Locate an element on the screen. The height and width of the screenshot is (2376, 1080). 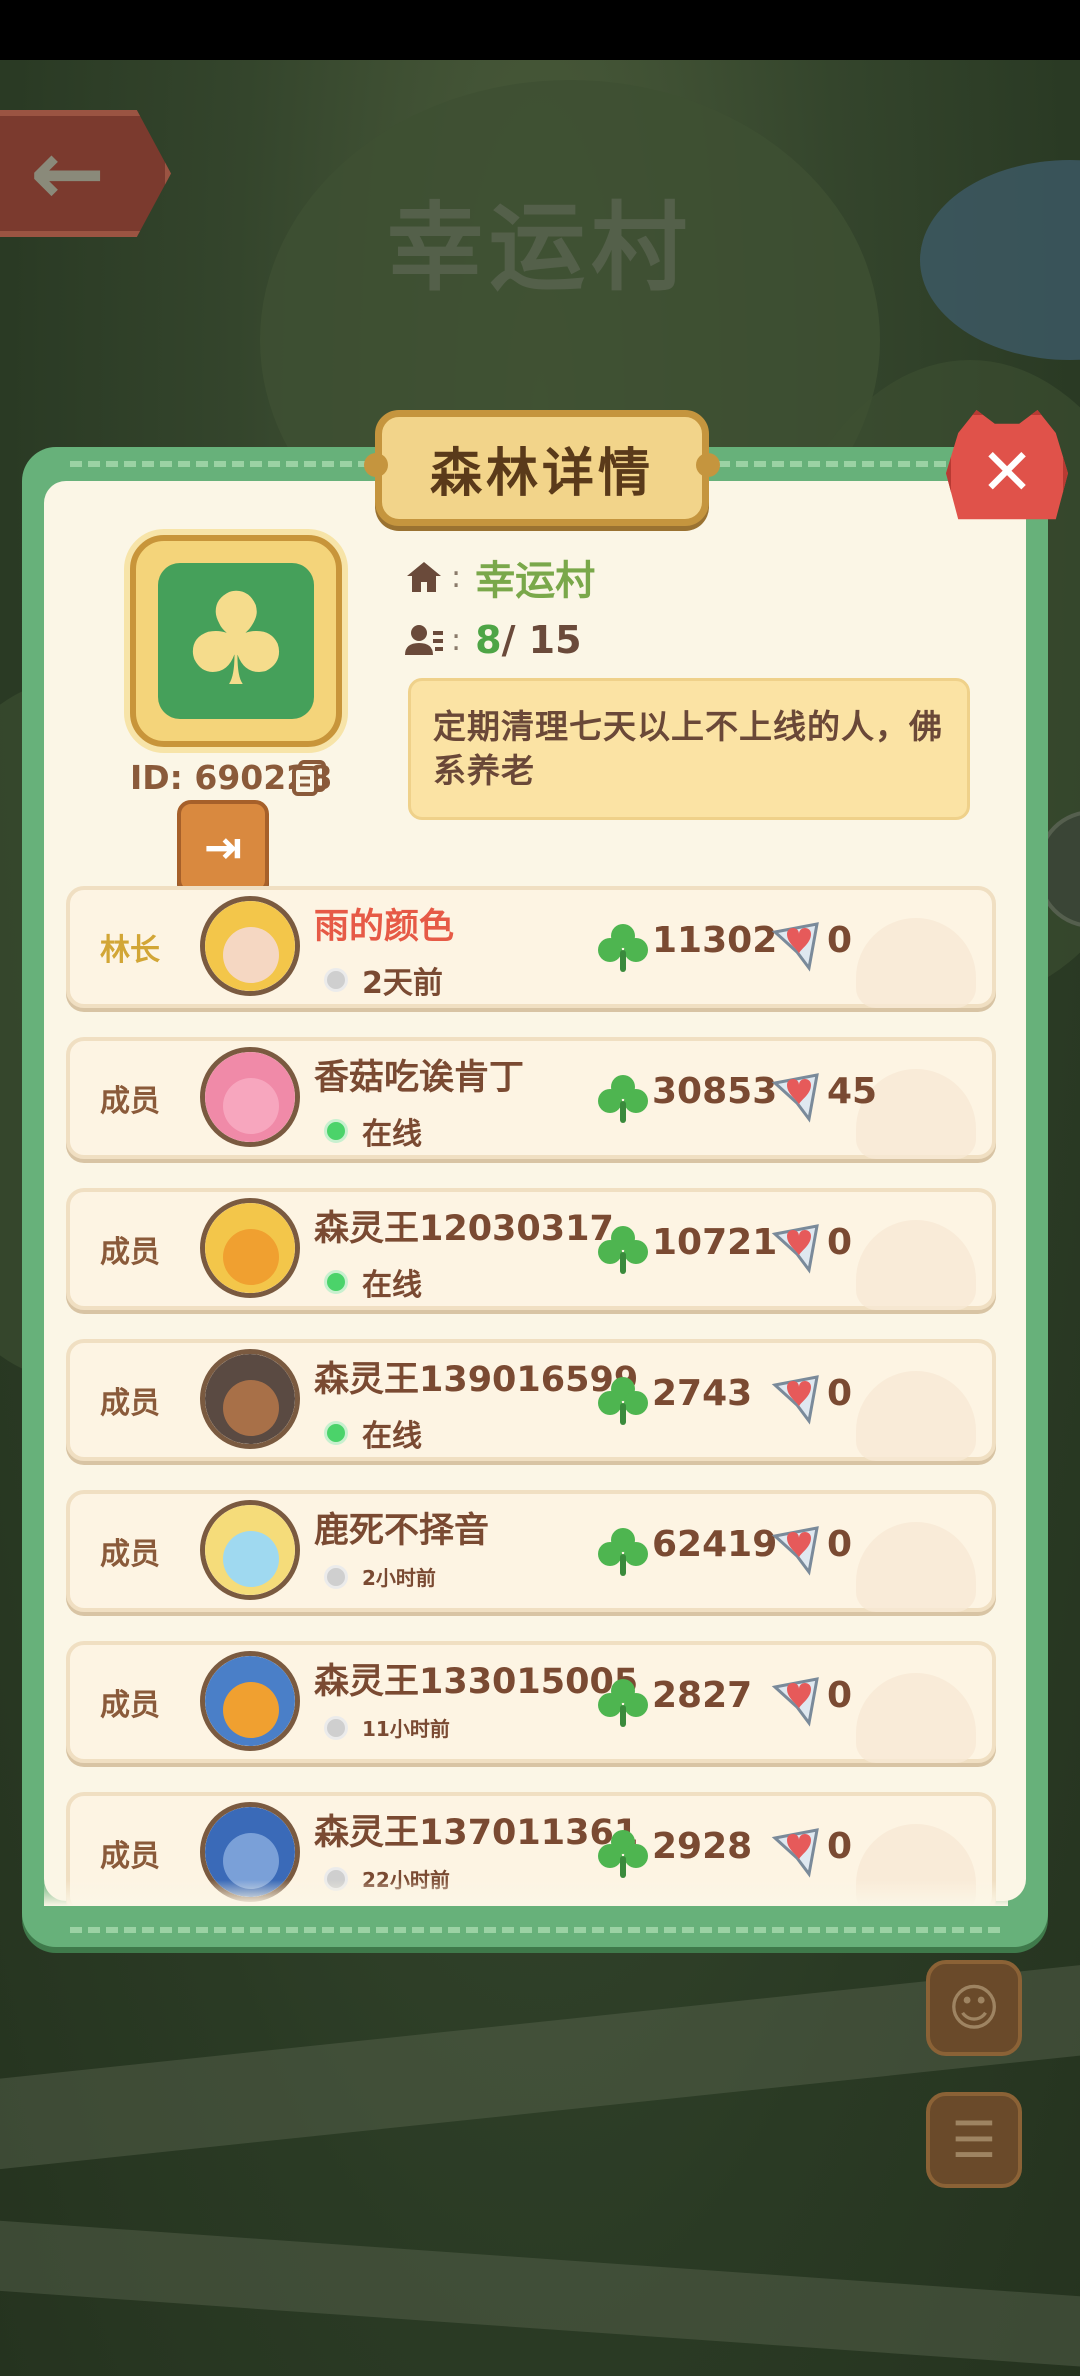
member-row: 成员 森灵王133015005 11小时前 2827 0 is located at coordinates (531, 1702).